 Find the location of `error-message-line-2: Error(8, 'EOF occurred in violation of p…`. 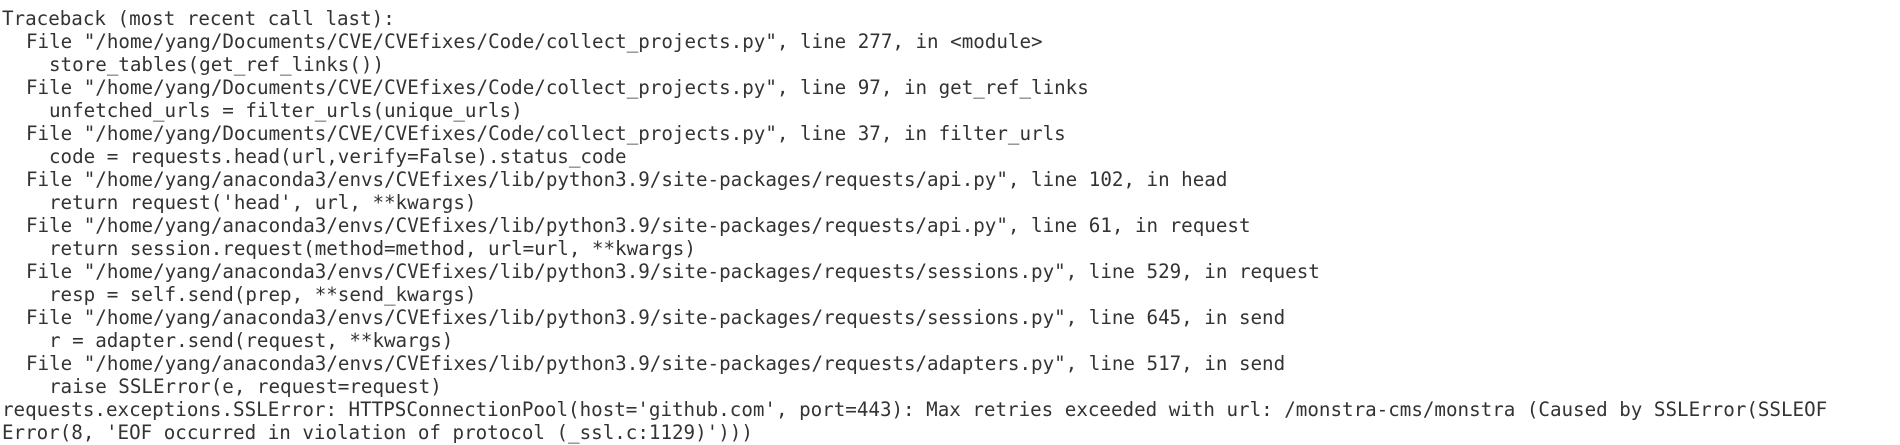

error-message-line-2: Error(8, 'EOF occurred in violation of p… is located at coordinates (377, 432).